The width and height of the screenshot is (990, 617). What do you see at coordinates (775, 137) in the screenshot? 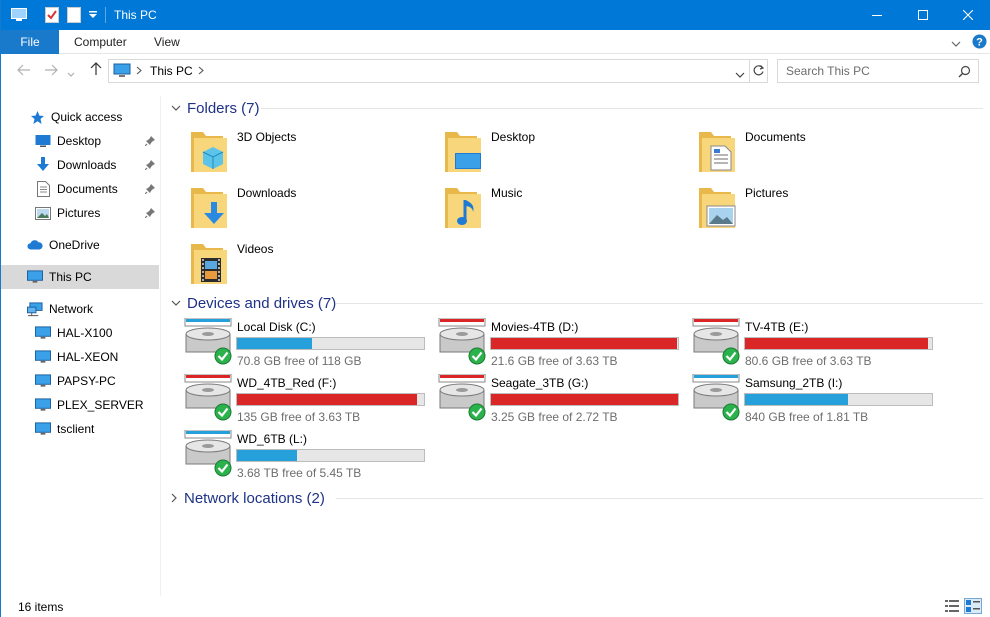
I see `folder-label: Documents` at bounding box center [775, 137].